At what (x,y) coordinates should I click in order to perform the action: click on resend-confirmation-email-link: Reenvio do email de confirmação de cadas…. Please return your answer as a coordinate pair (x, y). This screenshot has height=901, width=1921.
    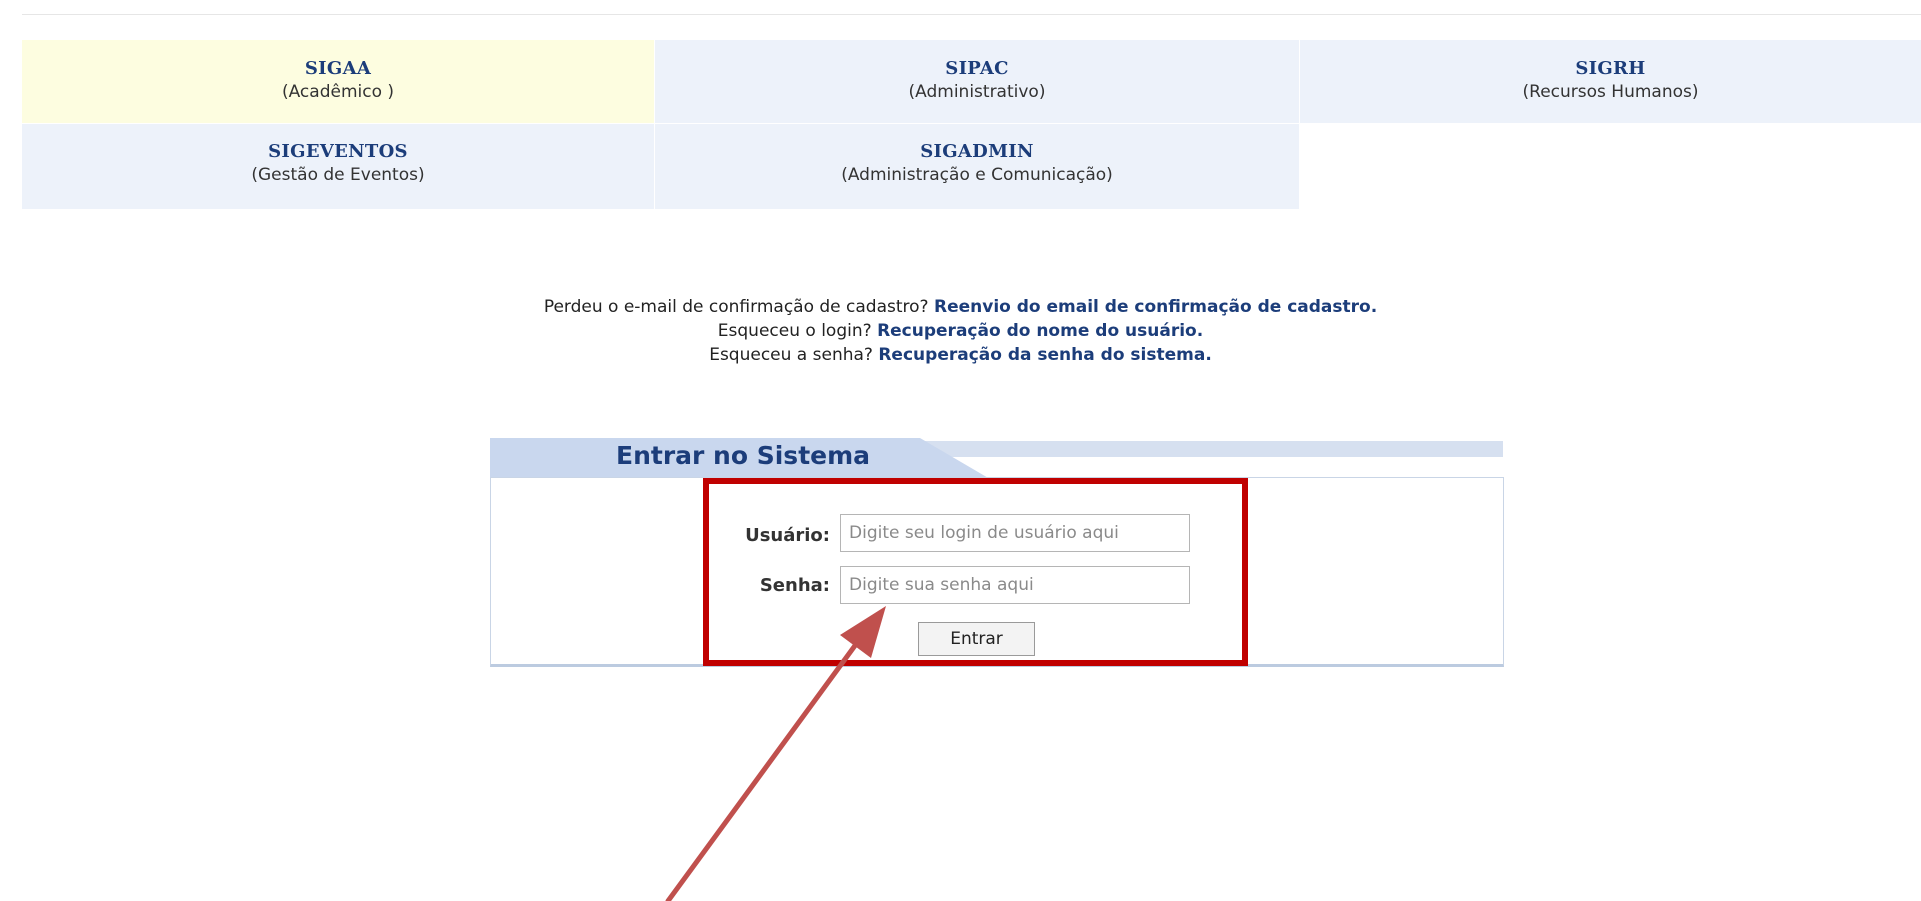
    Looking at the image, I should click on (1155, 307).